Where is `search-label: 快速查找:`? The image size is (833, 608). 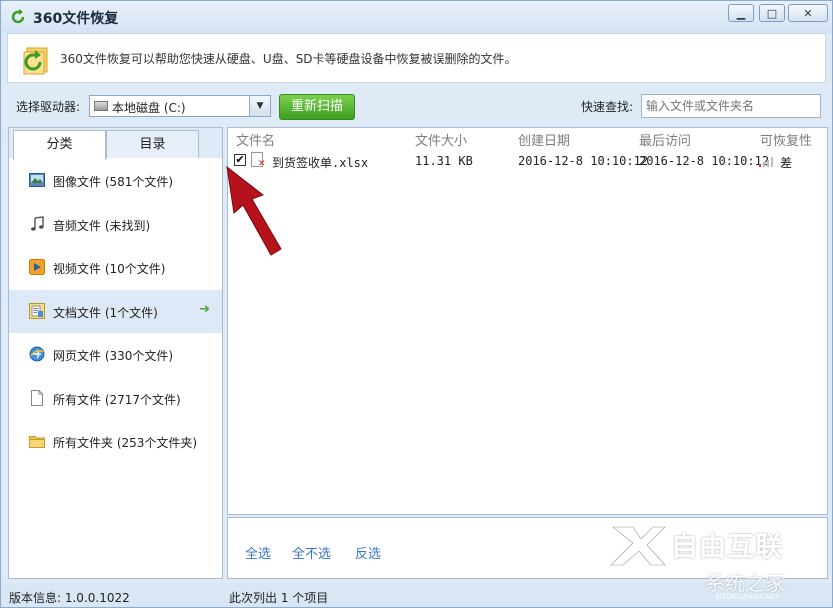 search-label: 快速查找: is located at coordinates (607, 107).